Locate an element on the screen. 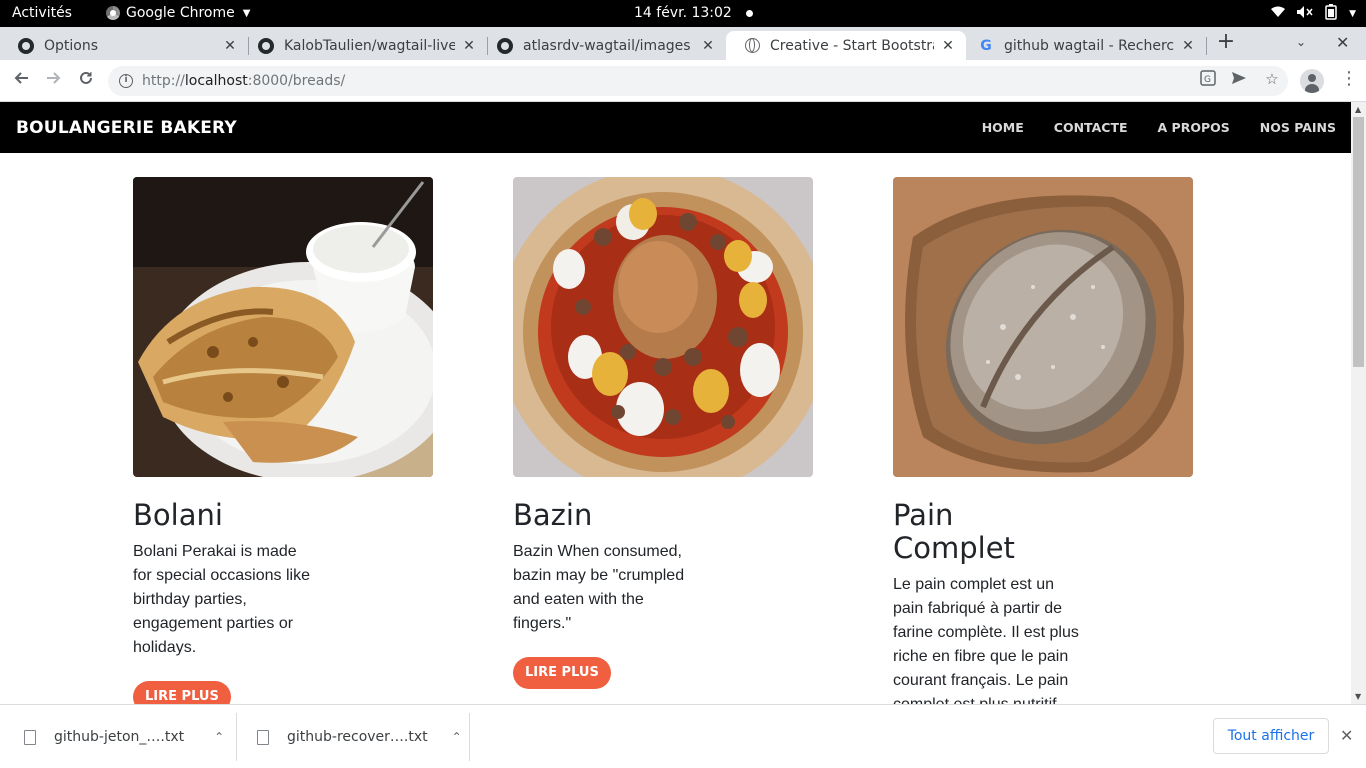 The width and height of the screenshot is (1366, 768). notification-dot-icon is located at coordinates (749, 13).